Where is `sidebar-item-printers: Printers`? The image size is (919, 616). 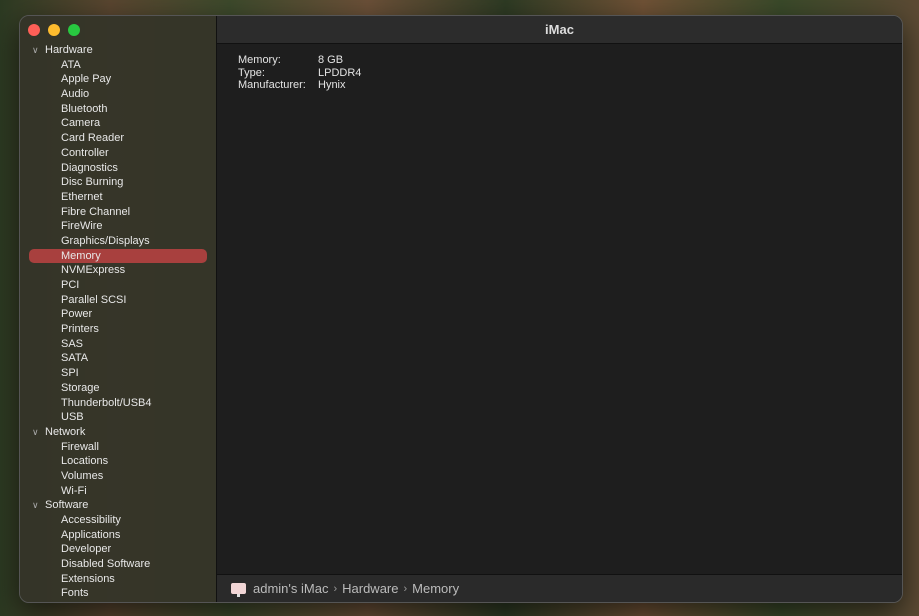
sidebar-item-printers: Printers is located at coordinates (113, 329).